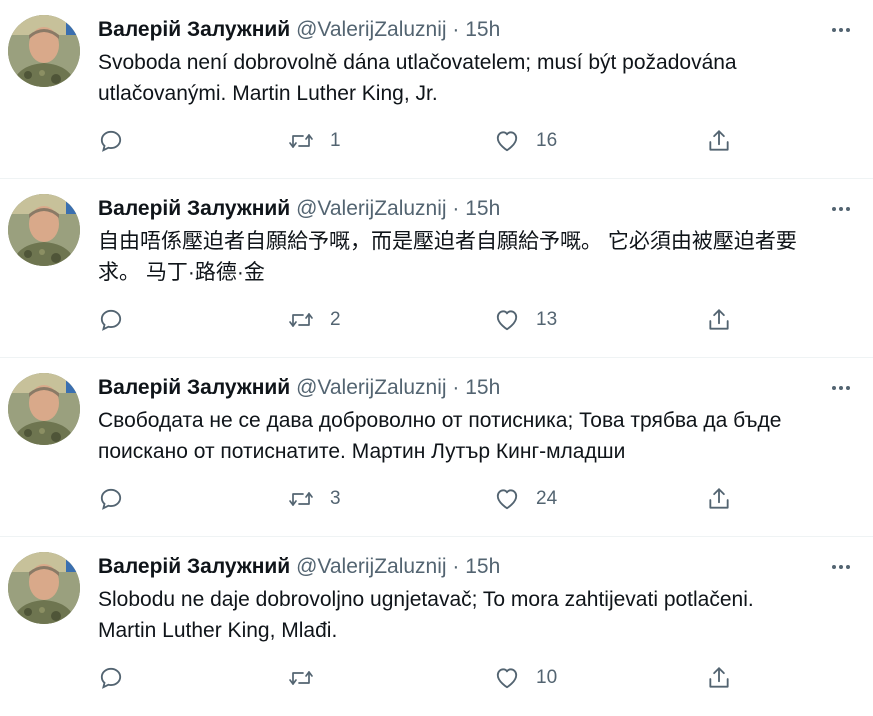  I want to click on tweet-actions: 2 13, so click(478, 320).